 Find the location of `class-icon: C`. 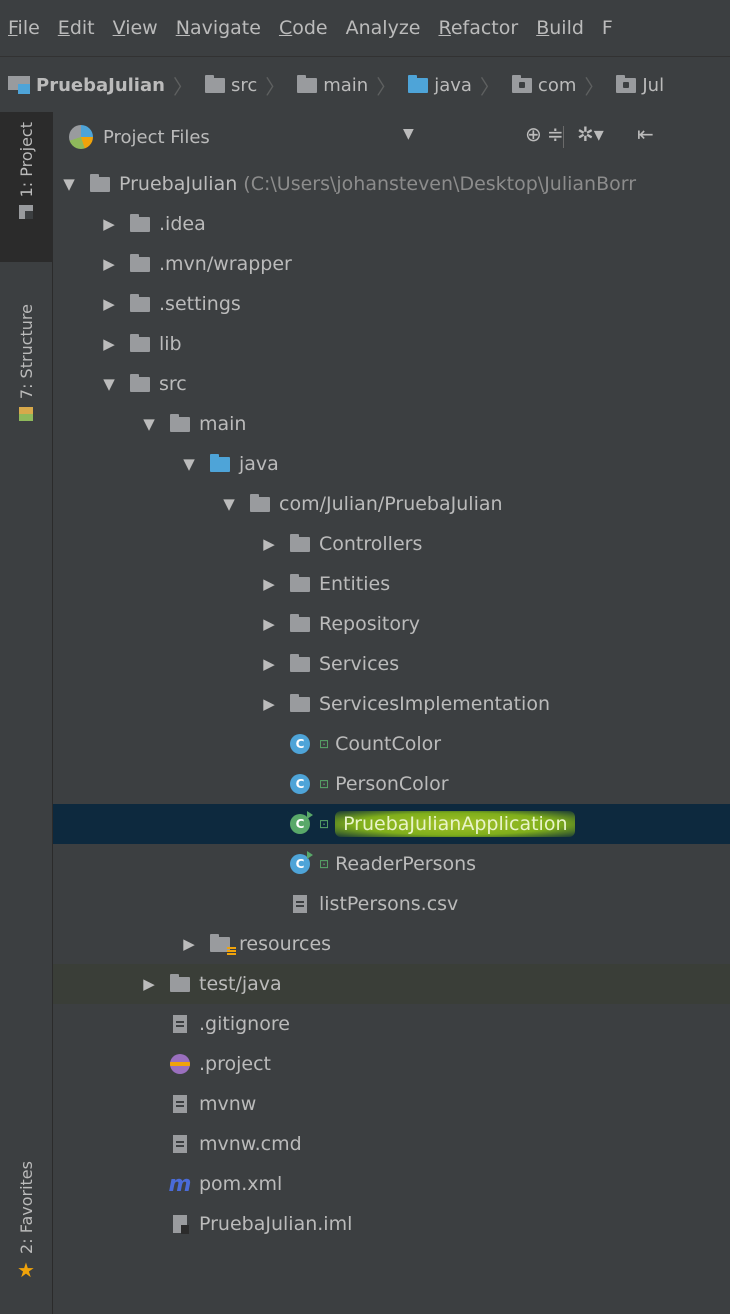

class-icon: C is located at coordinates (300, 744).